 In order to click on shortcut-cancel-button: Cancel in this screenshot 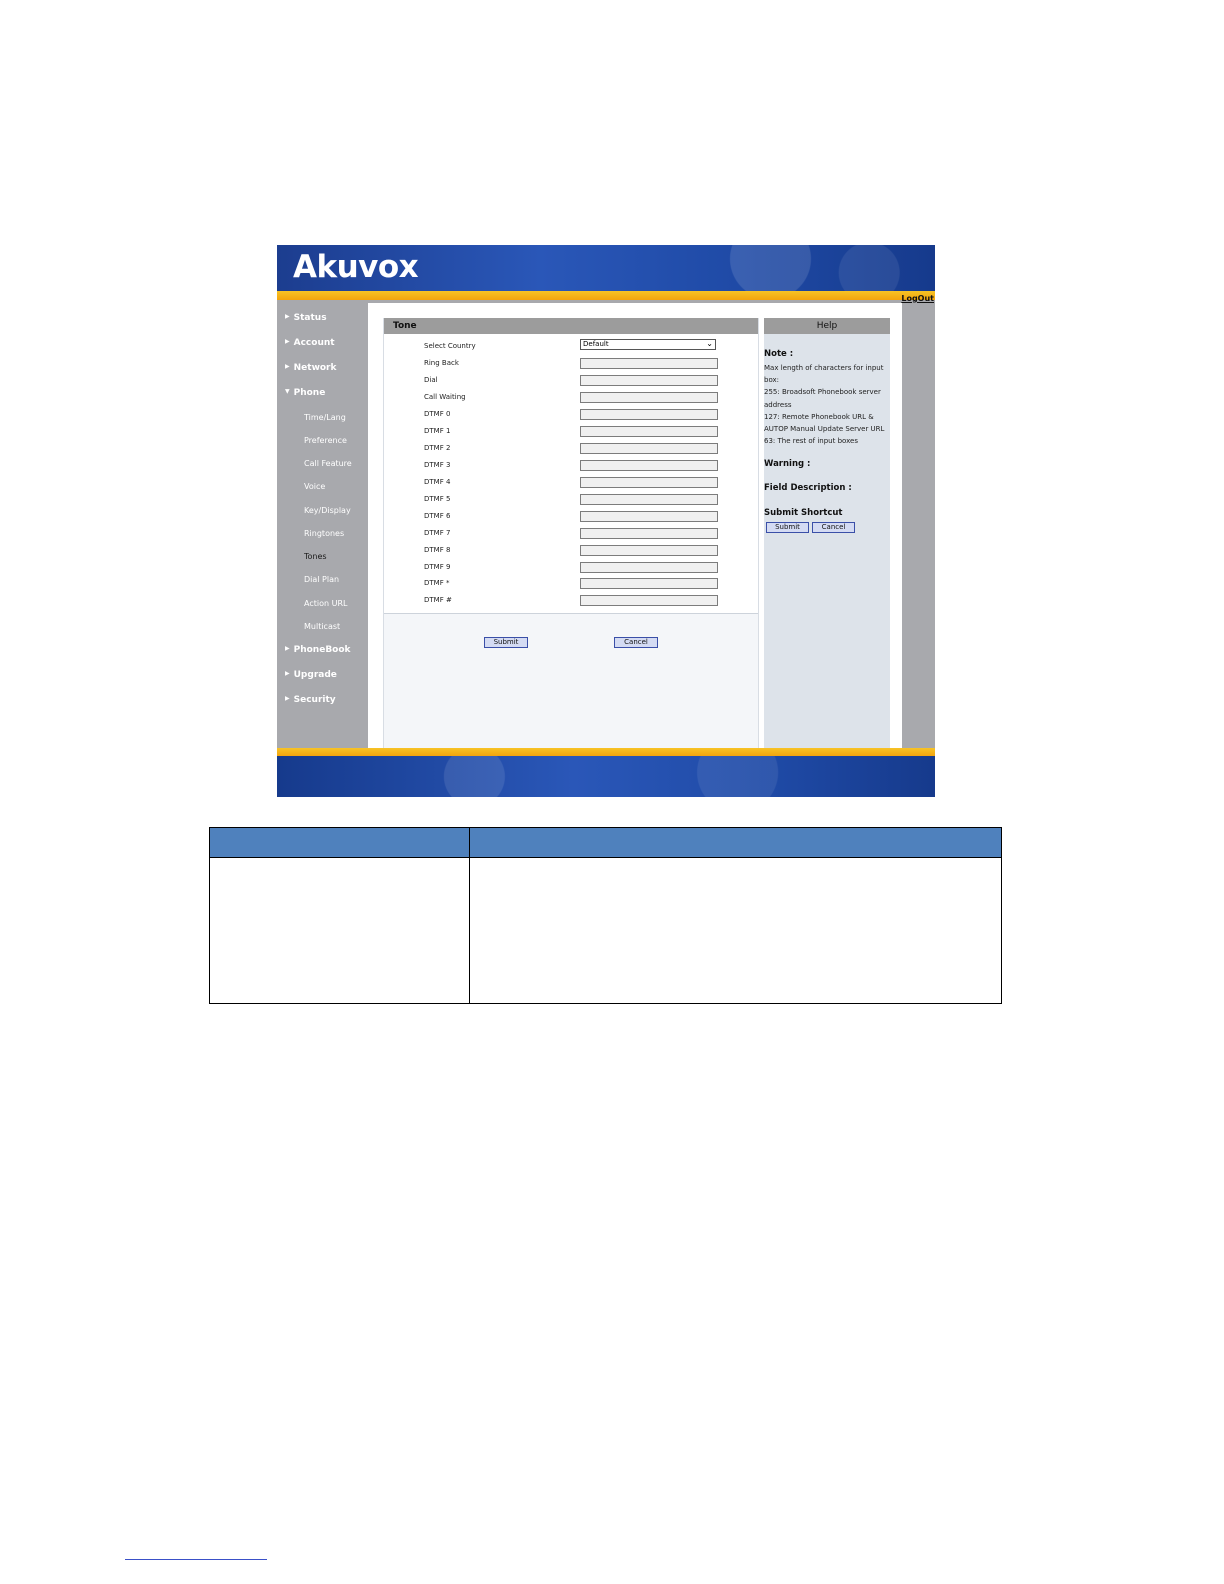, I will do `click(833, 527)`.